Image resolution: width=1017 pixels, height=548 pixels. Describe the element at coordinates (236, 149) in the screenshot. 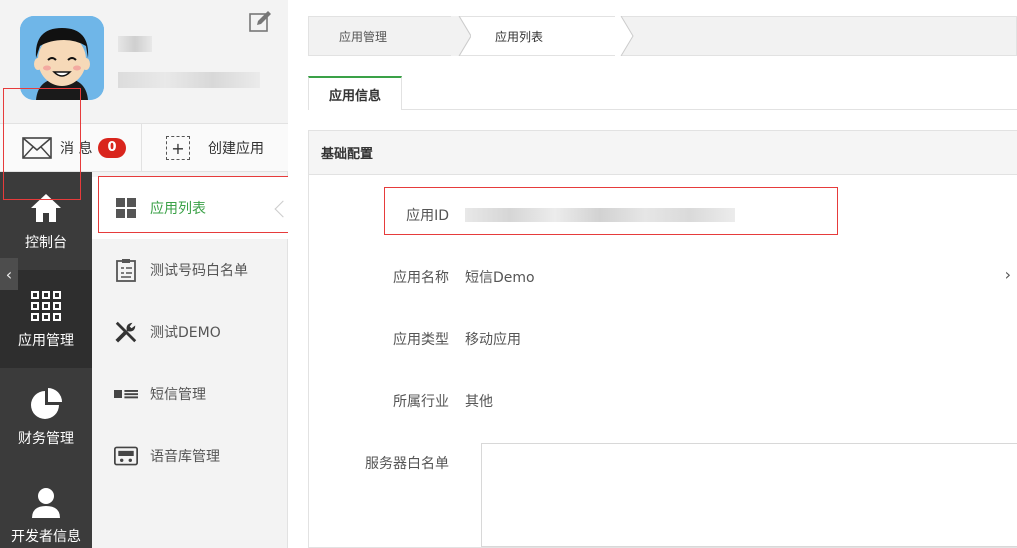

I see `create-app-label: 创建应用` at that location.